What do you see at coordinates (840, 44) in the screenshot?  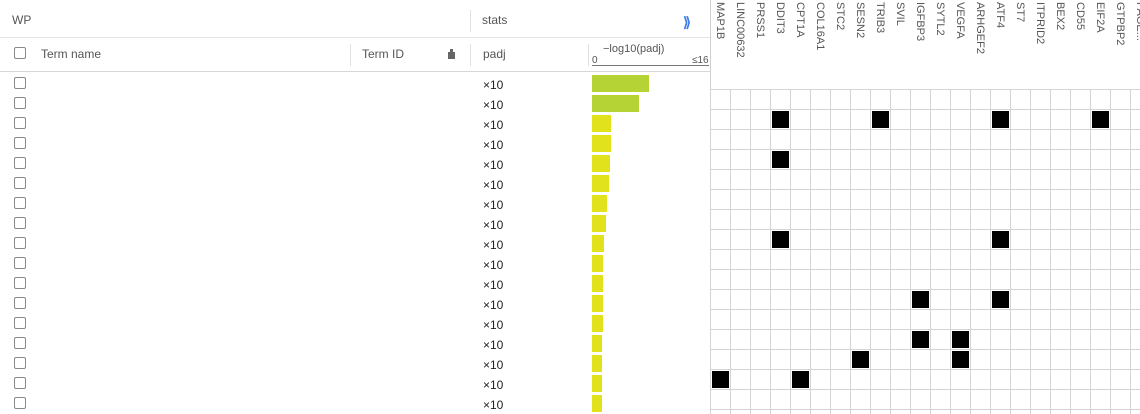 I see `gene-column-header: STC2` at bounding box center [840, 44].